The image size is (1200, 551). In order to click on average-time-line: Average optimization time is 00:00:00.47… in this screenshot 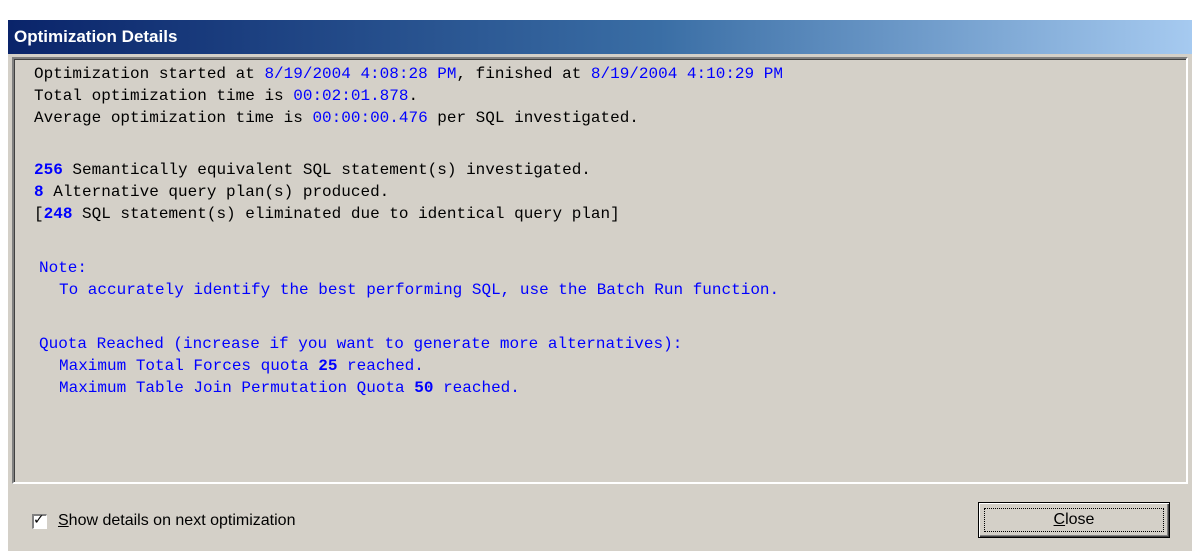, I will do `click(336, 118)`.